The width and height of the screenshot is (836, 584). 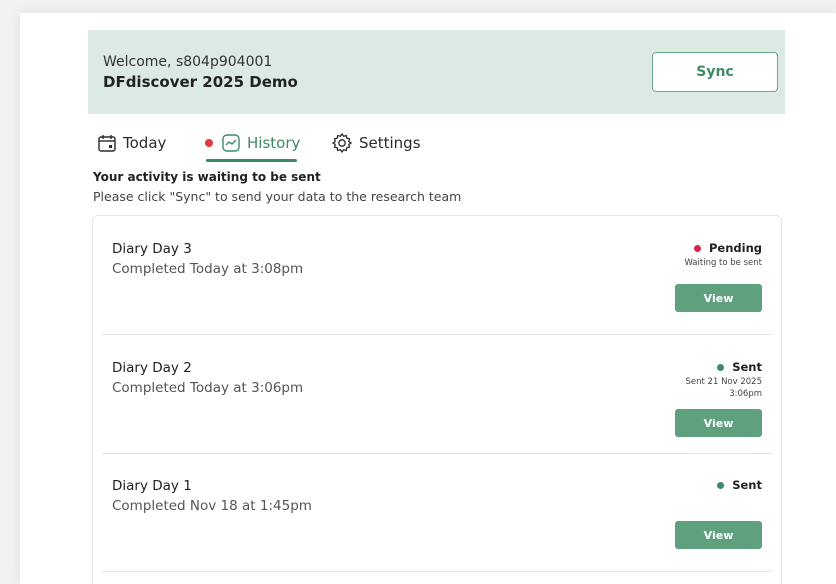 What do you see at coordinates (212, 506) in the screenshot?
I see `entry-completed: Completed Nov 18 at 1:45pm` at bounding box center [212, 506].